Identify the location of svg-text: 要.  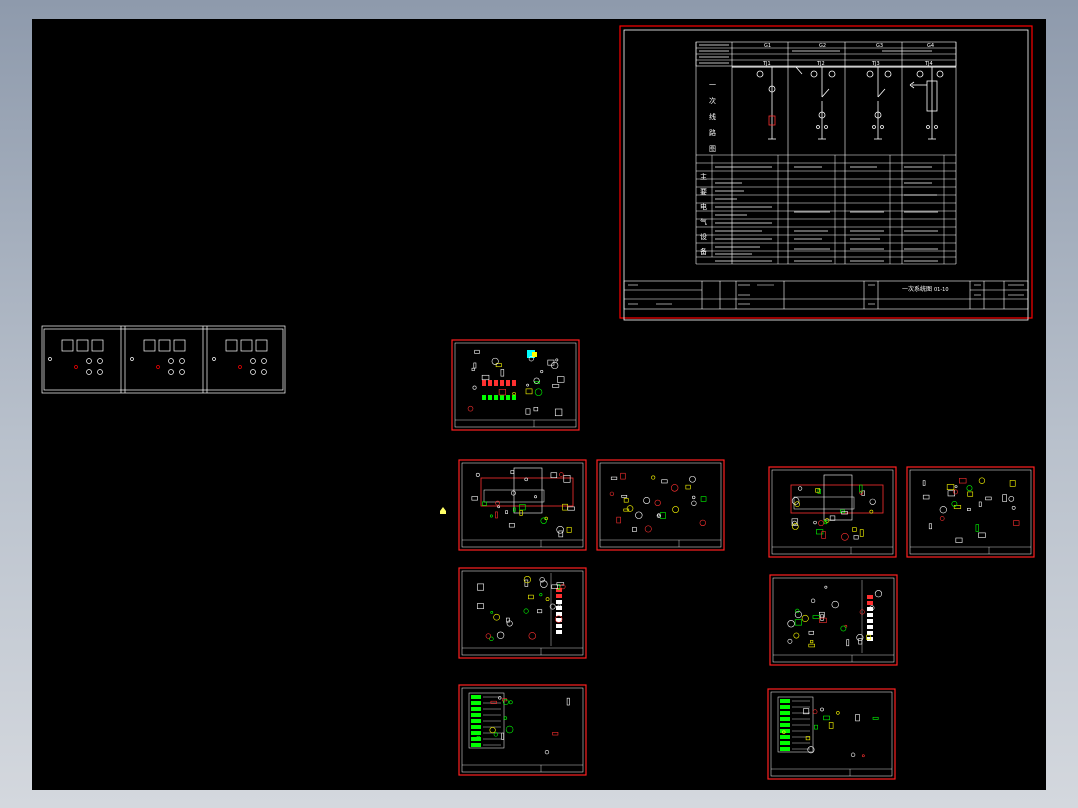
(703, 192).